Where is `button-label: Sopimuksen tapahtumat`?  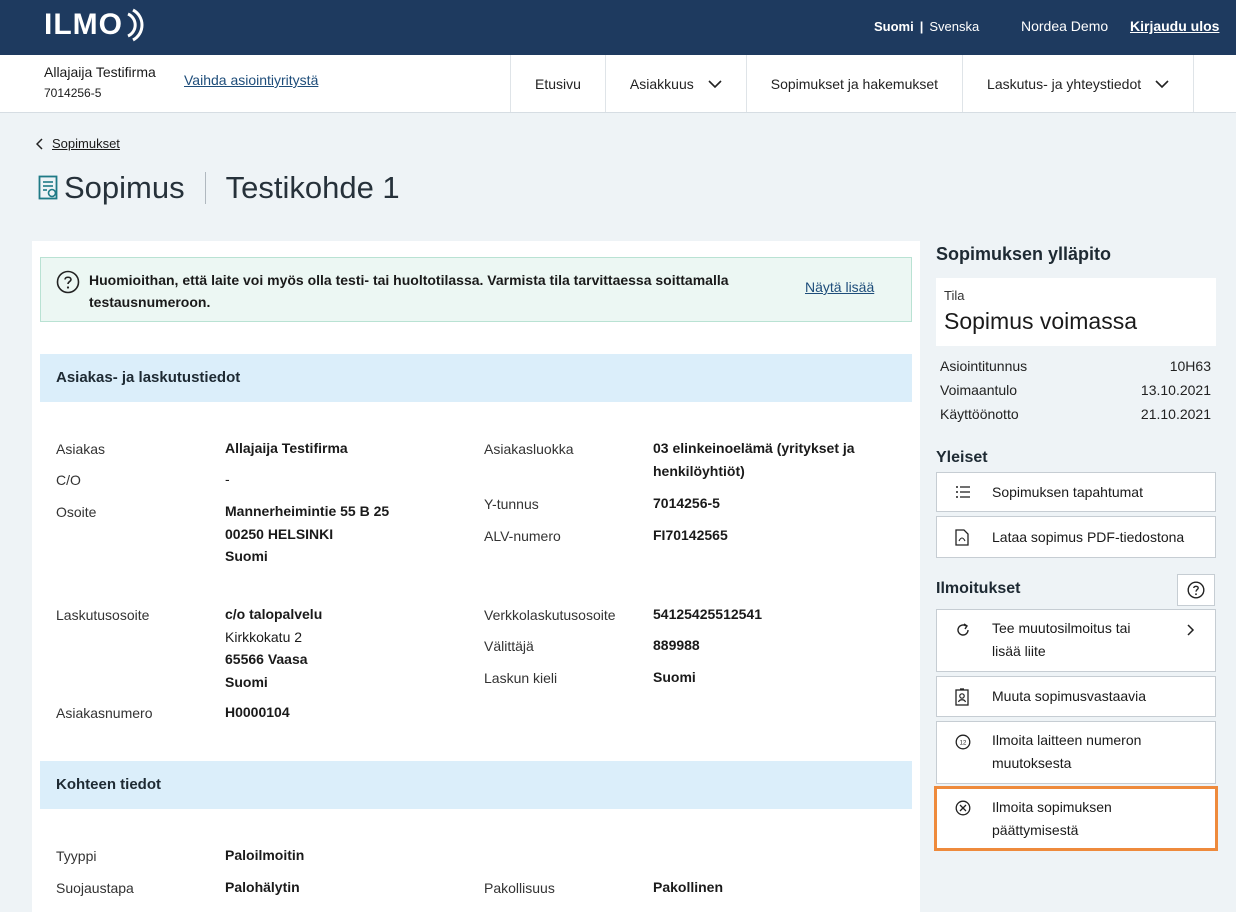
button-label: Sopimuksen tapahtumat is located at coordinates (1067, 492).